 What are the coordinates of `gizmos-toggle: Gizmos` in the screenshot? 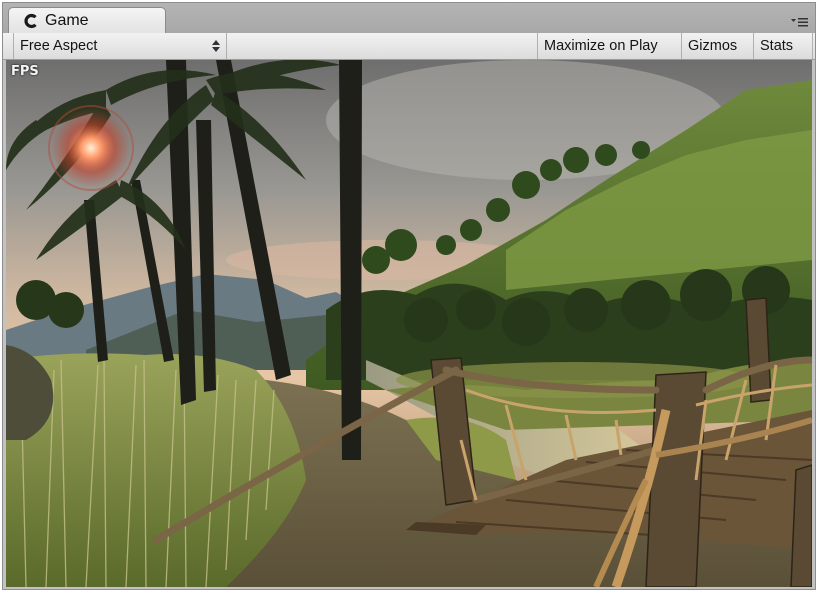 It's located at (717, 46).